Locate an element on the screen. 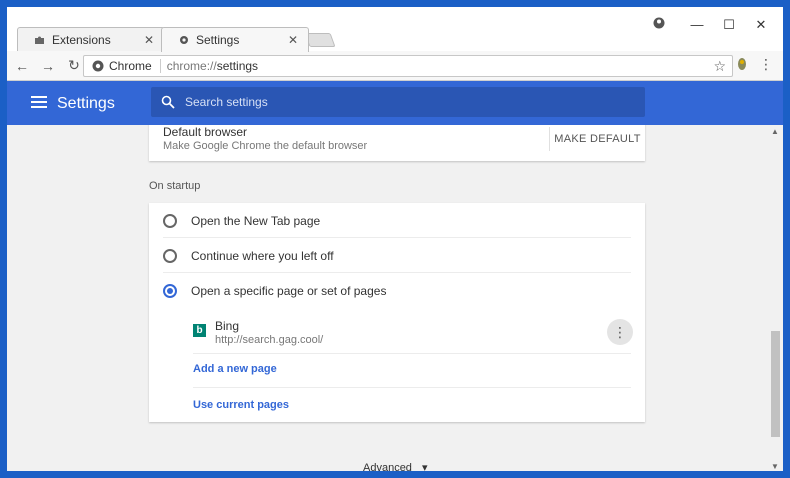 Image resolution: width=790 pixels, height=478 pixels. advanced-label: Advanced is located at coordinates (387, 466).